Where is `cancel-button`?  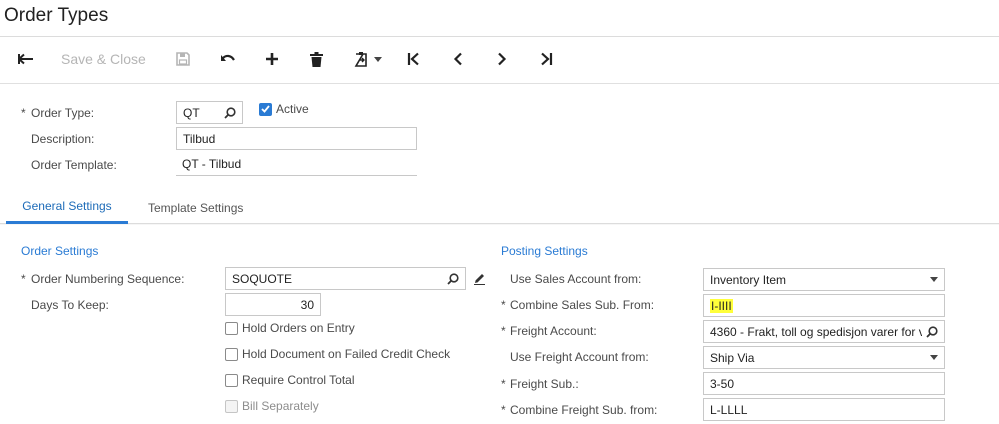 cancel-button is located at coordinates (228, 59).